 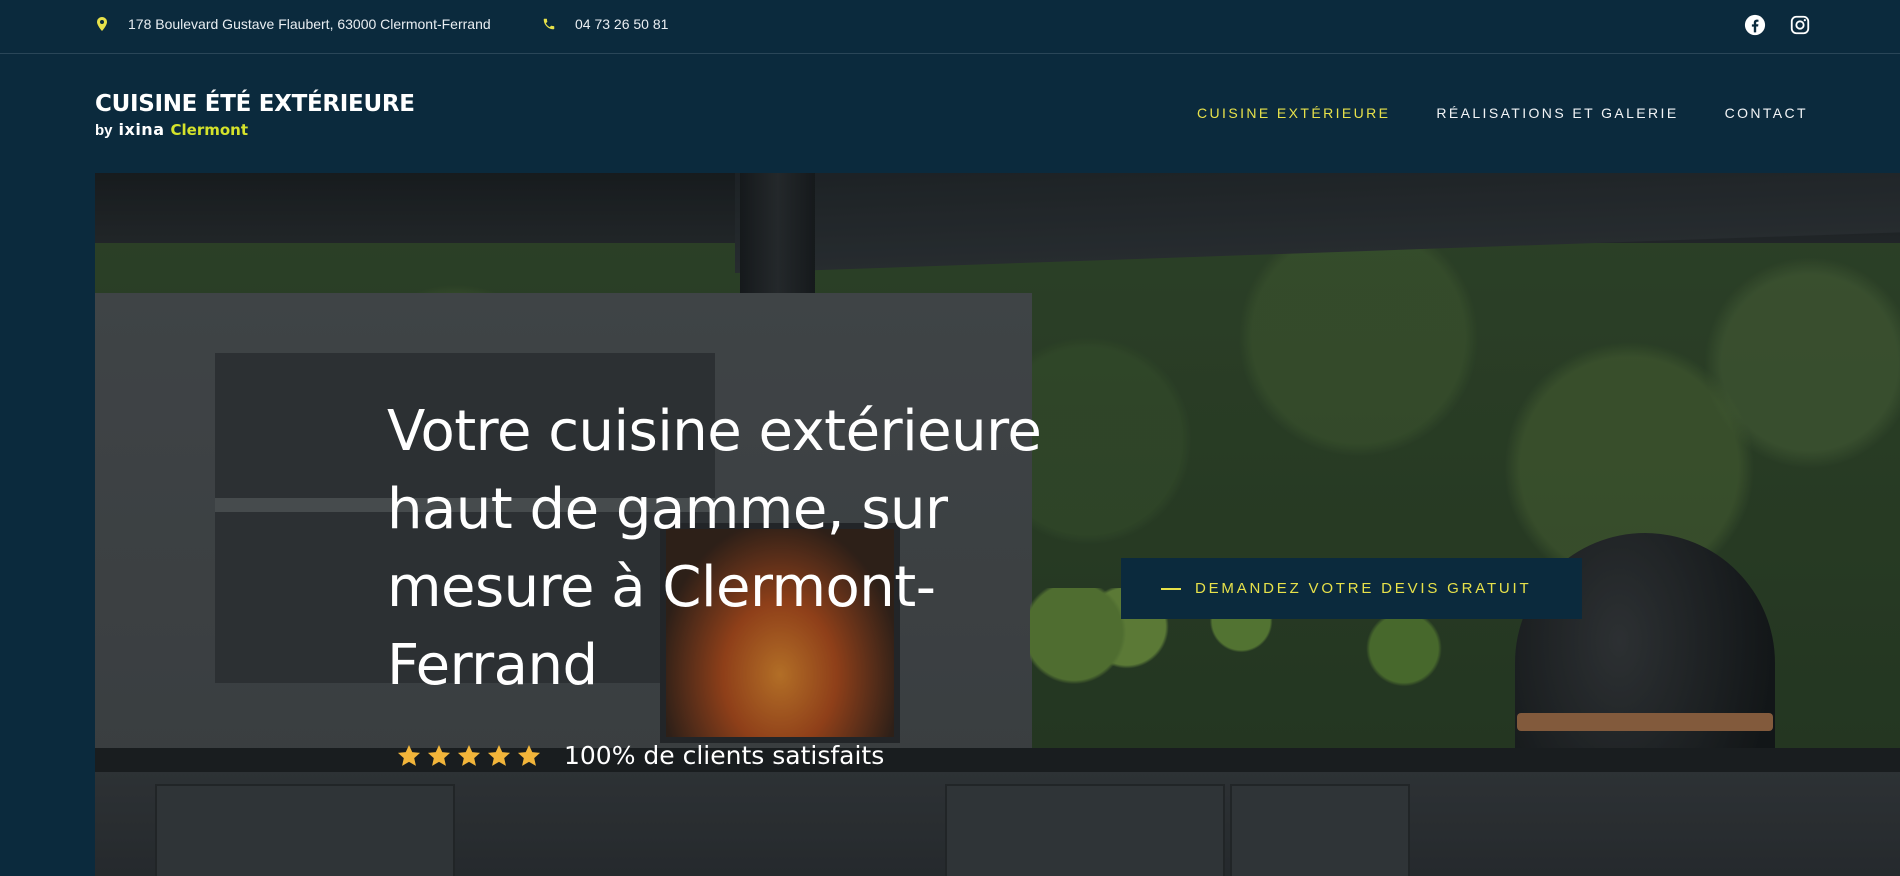 What do you see at coordinates (141, 129) in the screenshot?
I see `logo-brand: ixina` at bounding box center [141, 129].